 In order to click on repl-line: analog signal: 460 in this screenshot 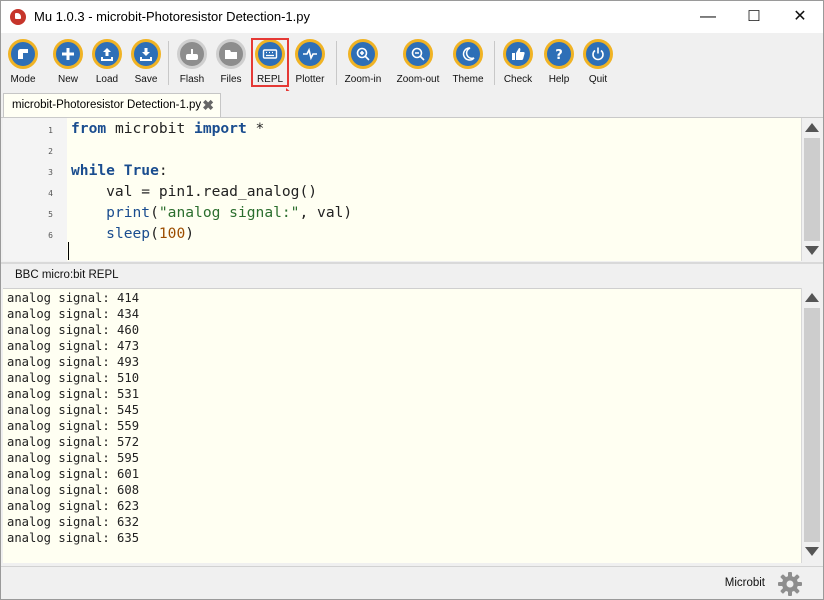, I will do `click(73, 330)`.